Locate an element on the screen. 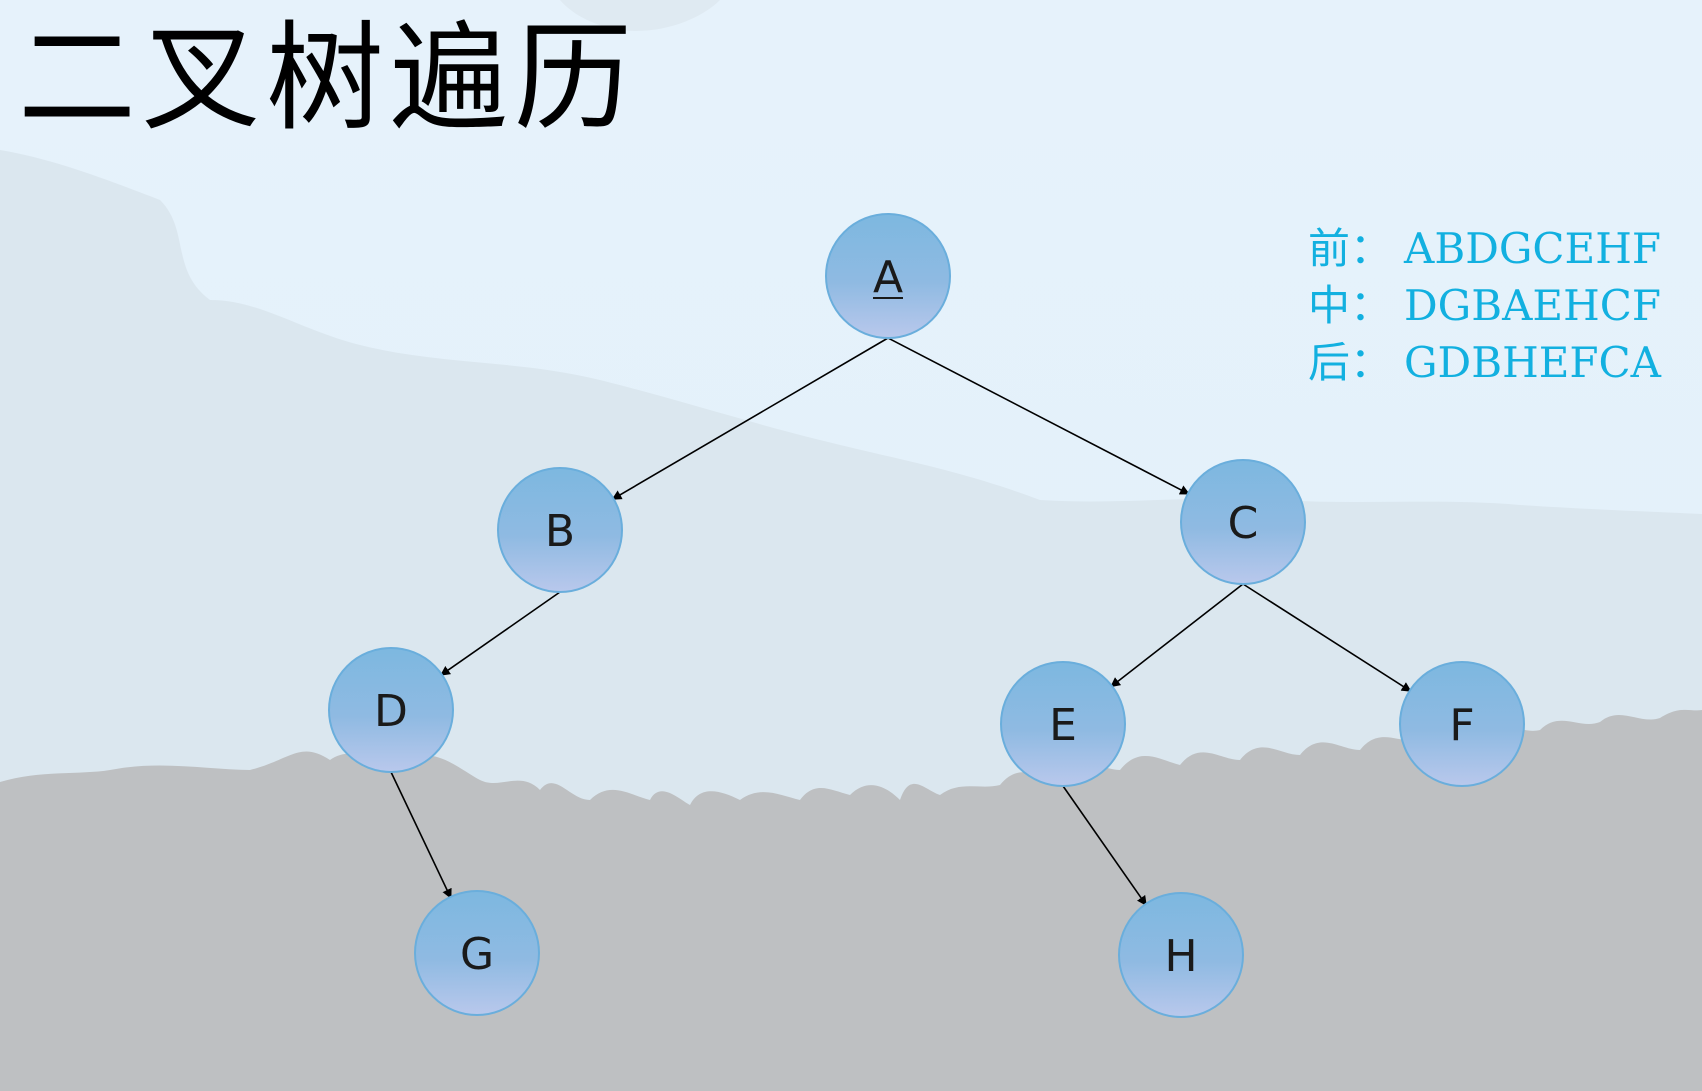 The height and width of the screenshot is (1091, 1702). tree-node-H: H is located at coordinates (1181, 955).